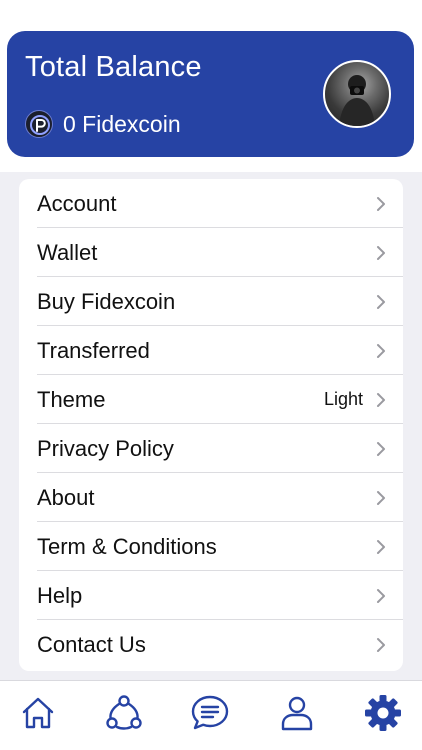  I want to click on tab-profile, so click(297, 713).